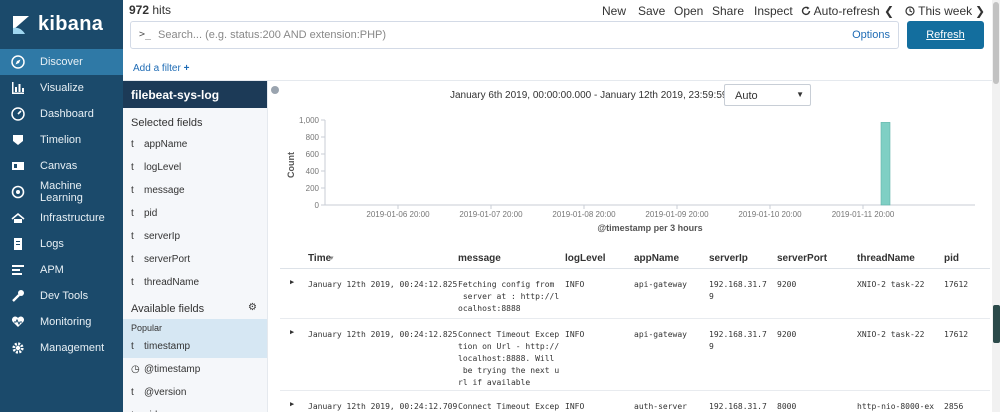 This screenshot has height=412, width=1000. Describe the element at coordinates (886, 258) in the screenshot. I see `column-header-threadname: threadName` at that location.